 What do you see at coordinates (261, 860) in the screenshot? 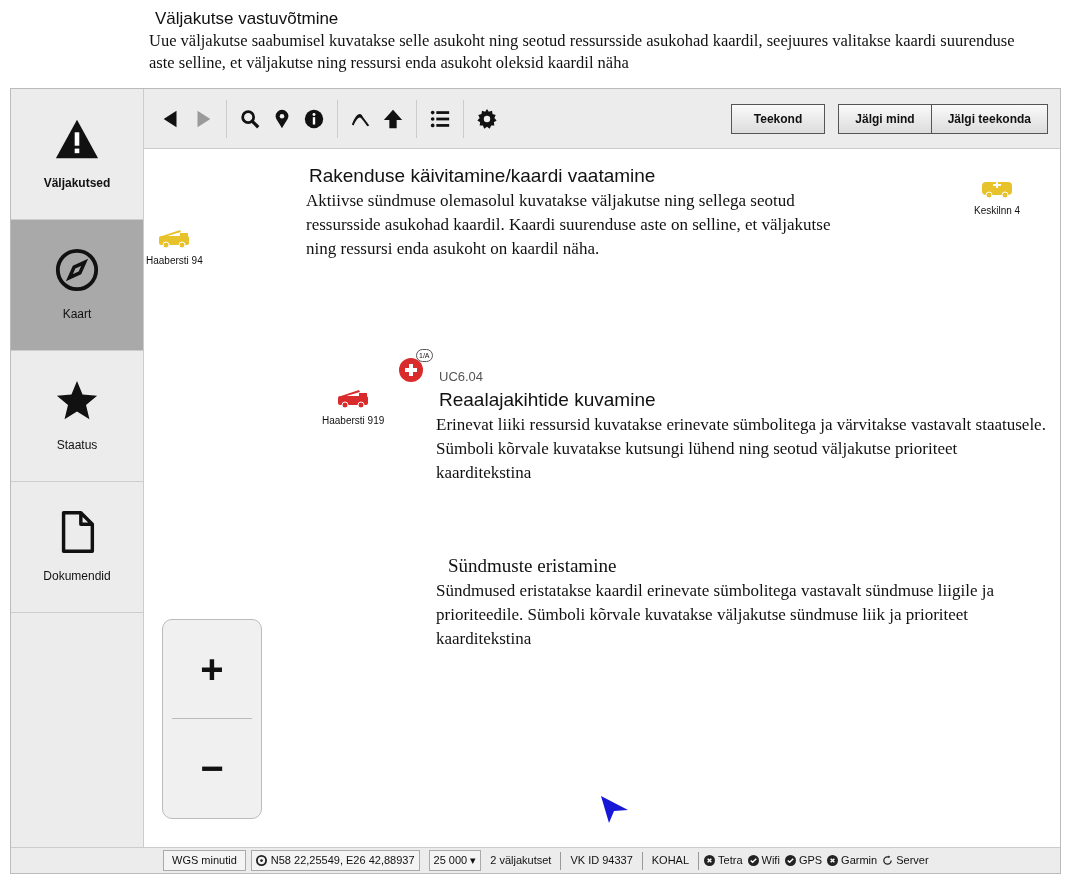
I see `crosshair-icon` at bounding box center [261, 860].